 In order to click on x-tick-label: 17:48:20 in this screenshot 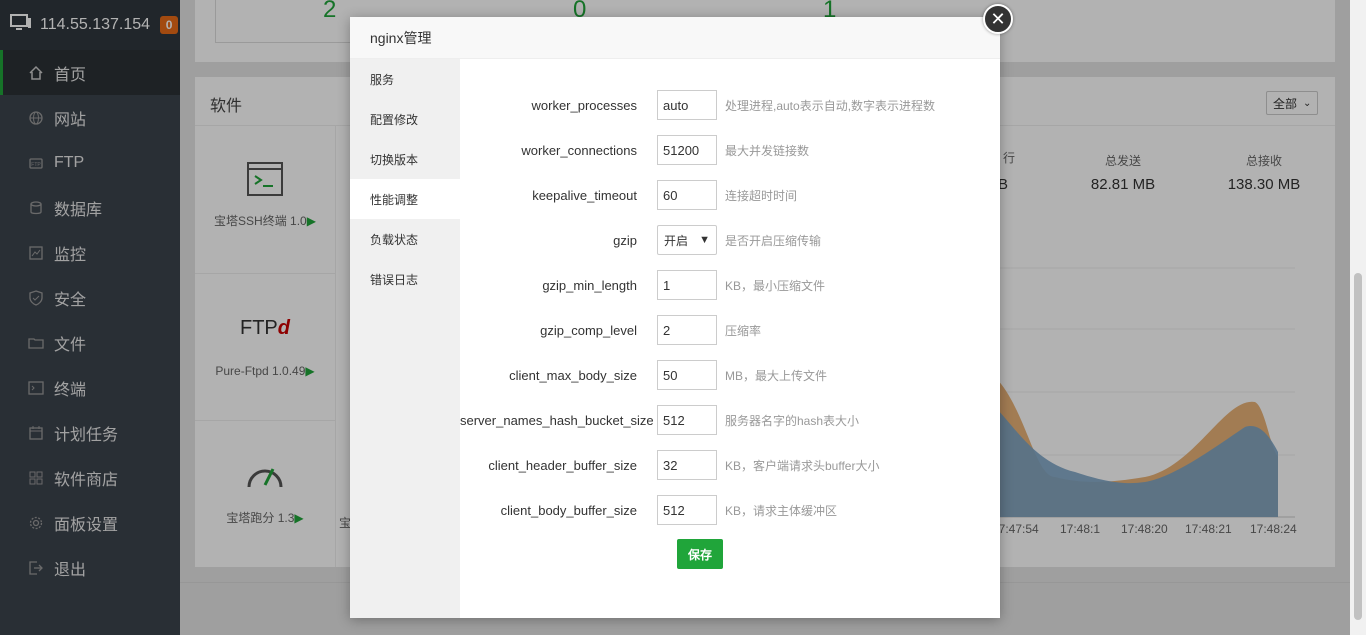, I will do `click(1144, 529)`.